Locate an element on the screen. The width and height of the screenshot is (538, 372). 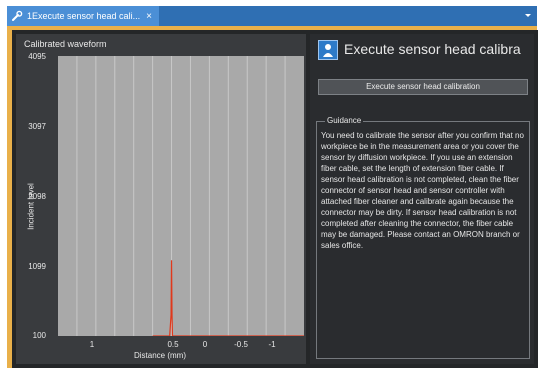
sensor-head-icon is located at coordinates (328, 50).